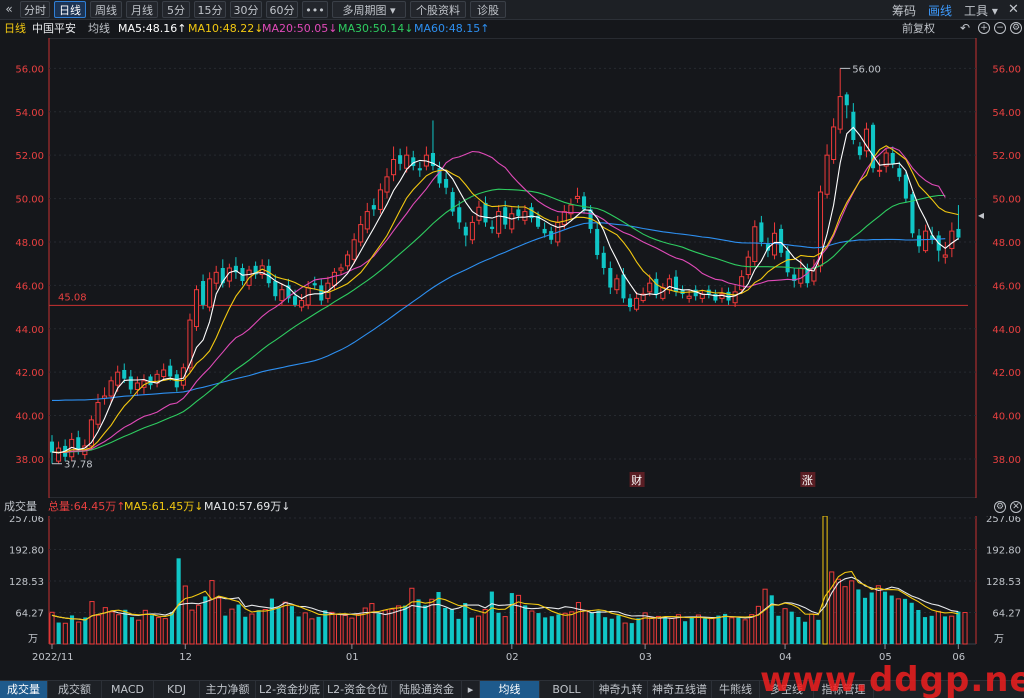 The height and width of the screenshot is (698, 1024). Describe the element at coordinates (228, 689) in the screenshot. I see `indicator-tab-4: 主力净额` at that location.